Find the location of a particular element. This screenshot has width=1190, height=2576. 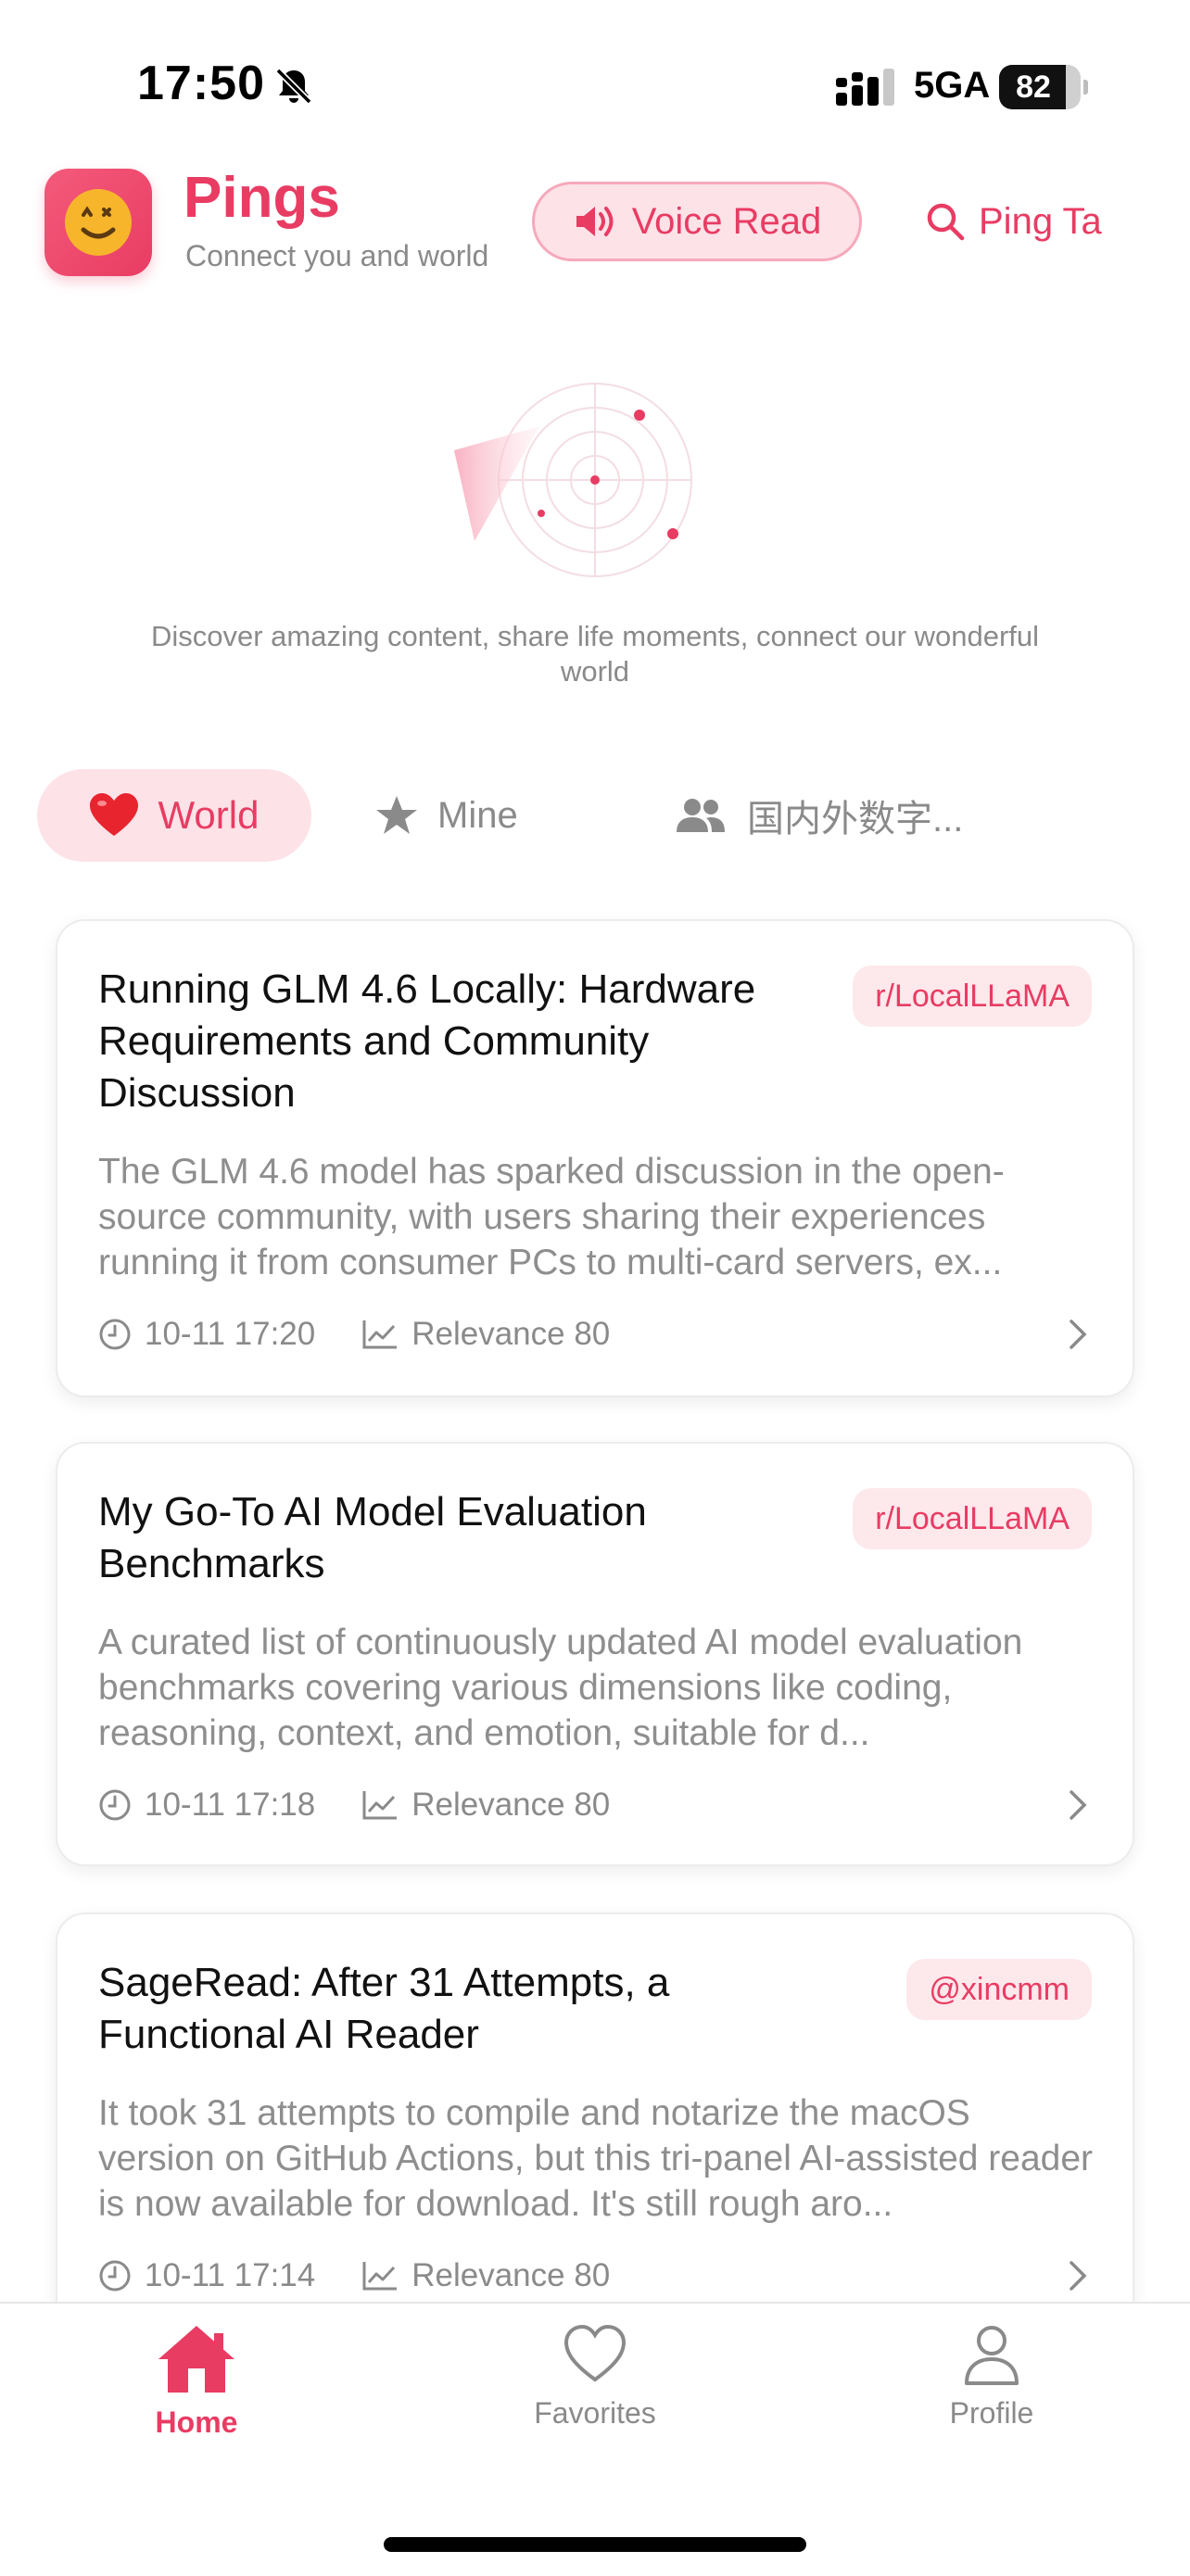

search-icon is located at coordinates (946, 222).